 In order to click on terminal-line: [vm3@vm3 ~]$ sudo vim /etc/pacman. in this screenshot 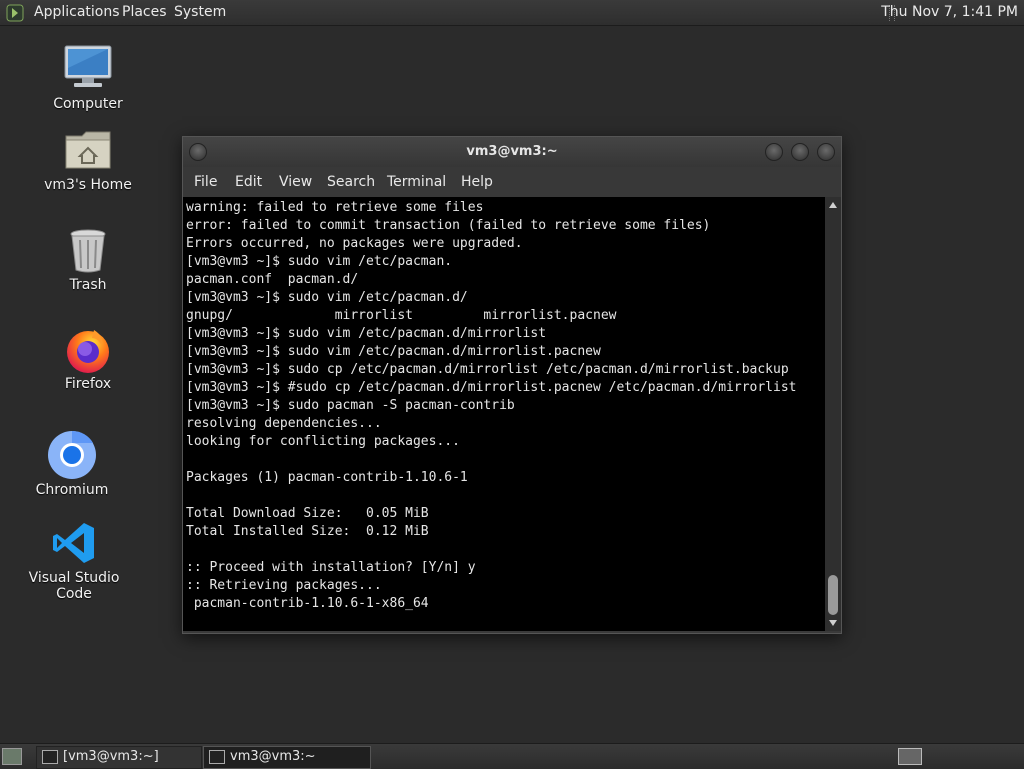, I will do `click(319, 261)`.